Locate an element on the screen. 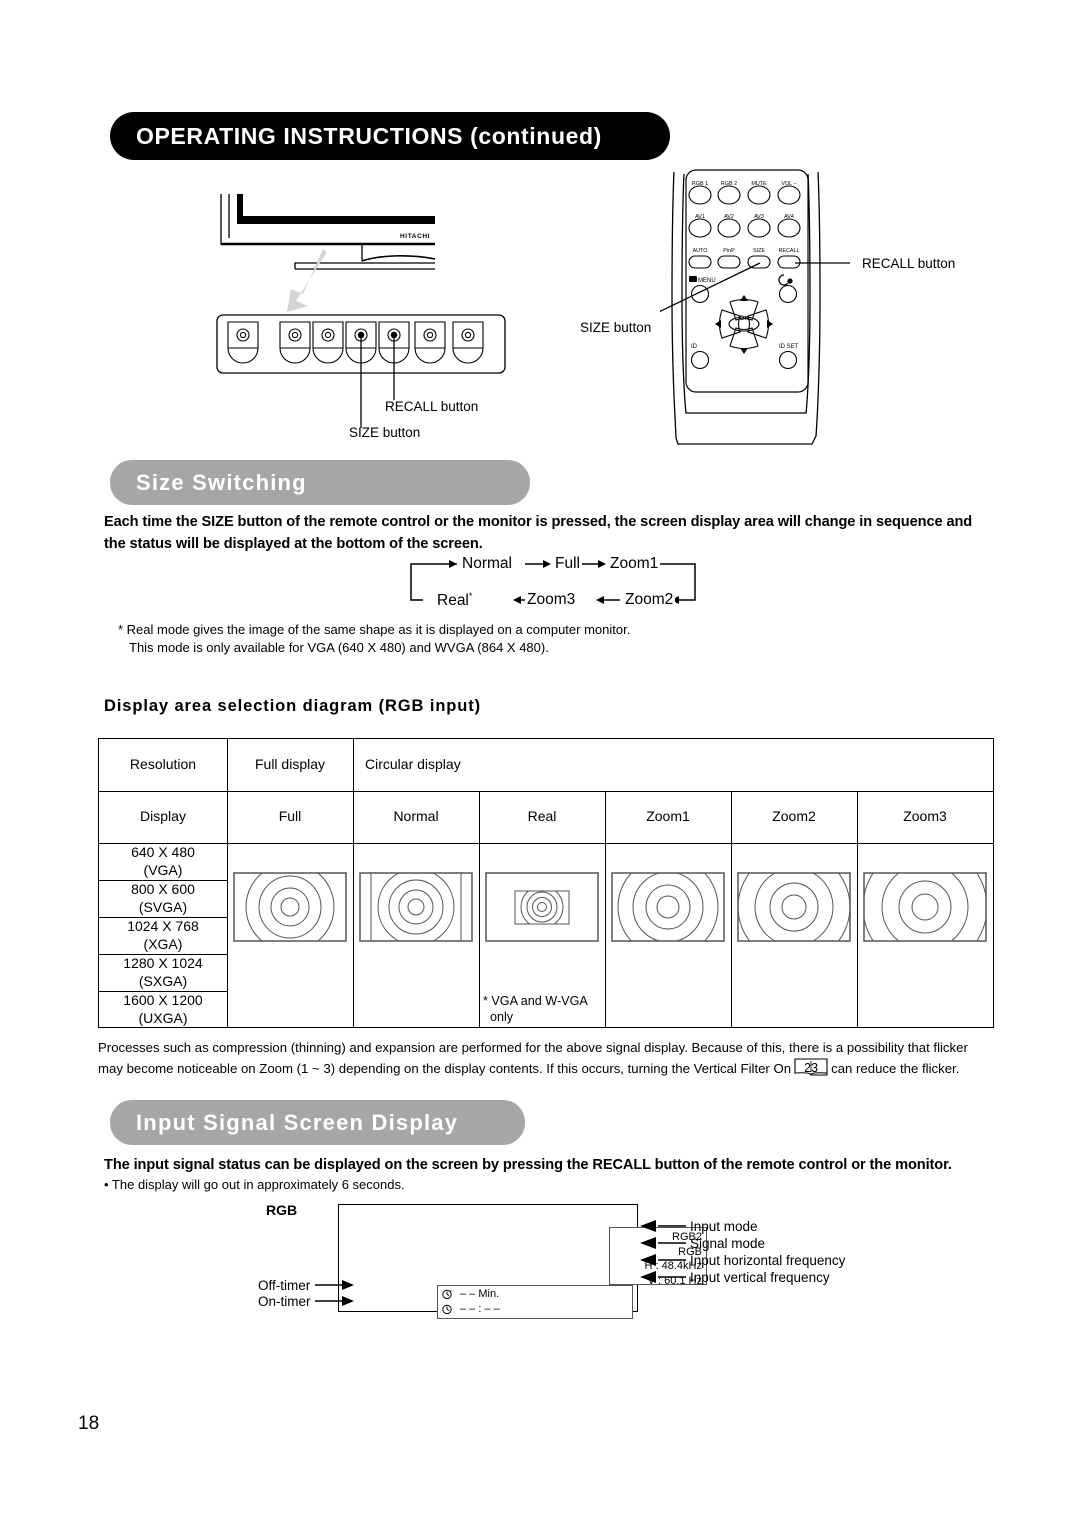  resolution-name: (SVGA) is located at coordinates (163, 906).